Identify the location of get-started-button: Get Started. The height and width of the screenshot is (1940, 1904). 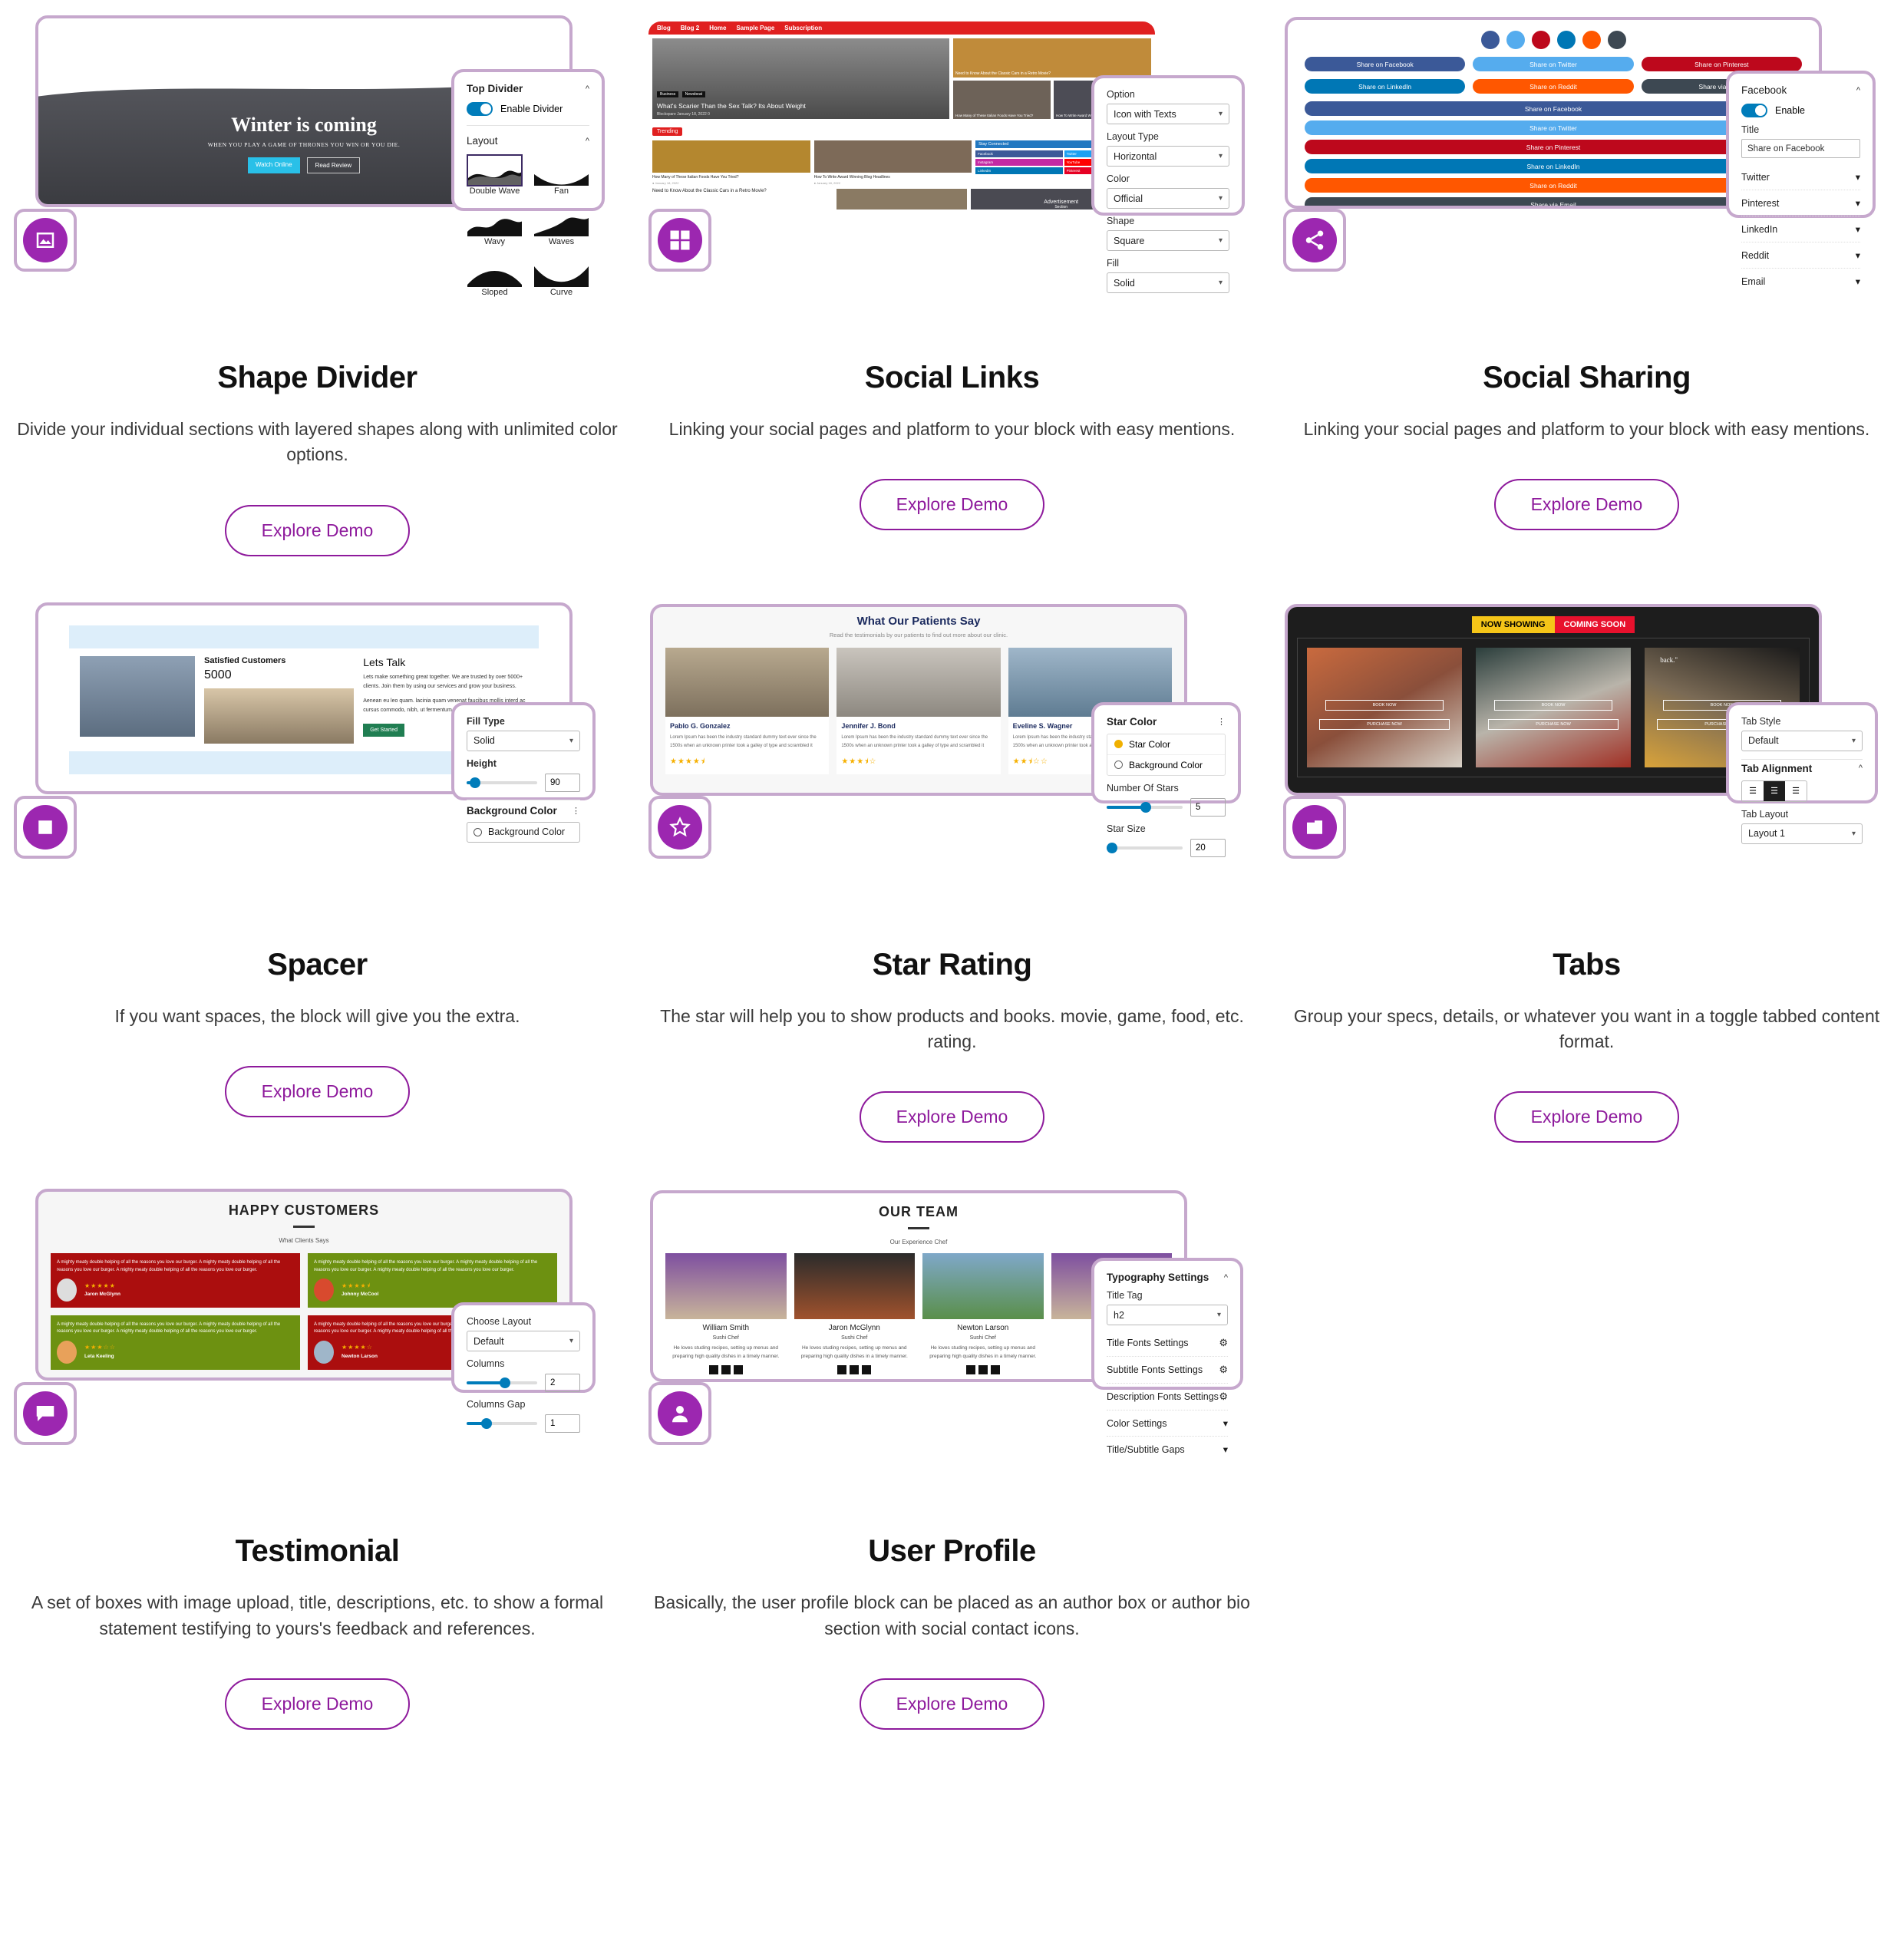
(384, 730).